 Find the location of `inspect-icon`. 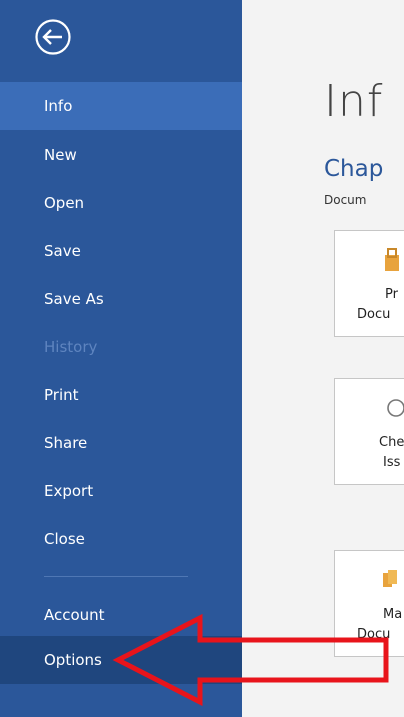

inspect-icon is located at coordinates (395, 408).